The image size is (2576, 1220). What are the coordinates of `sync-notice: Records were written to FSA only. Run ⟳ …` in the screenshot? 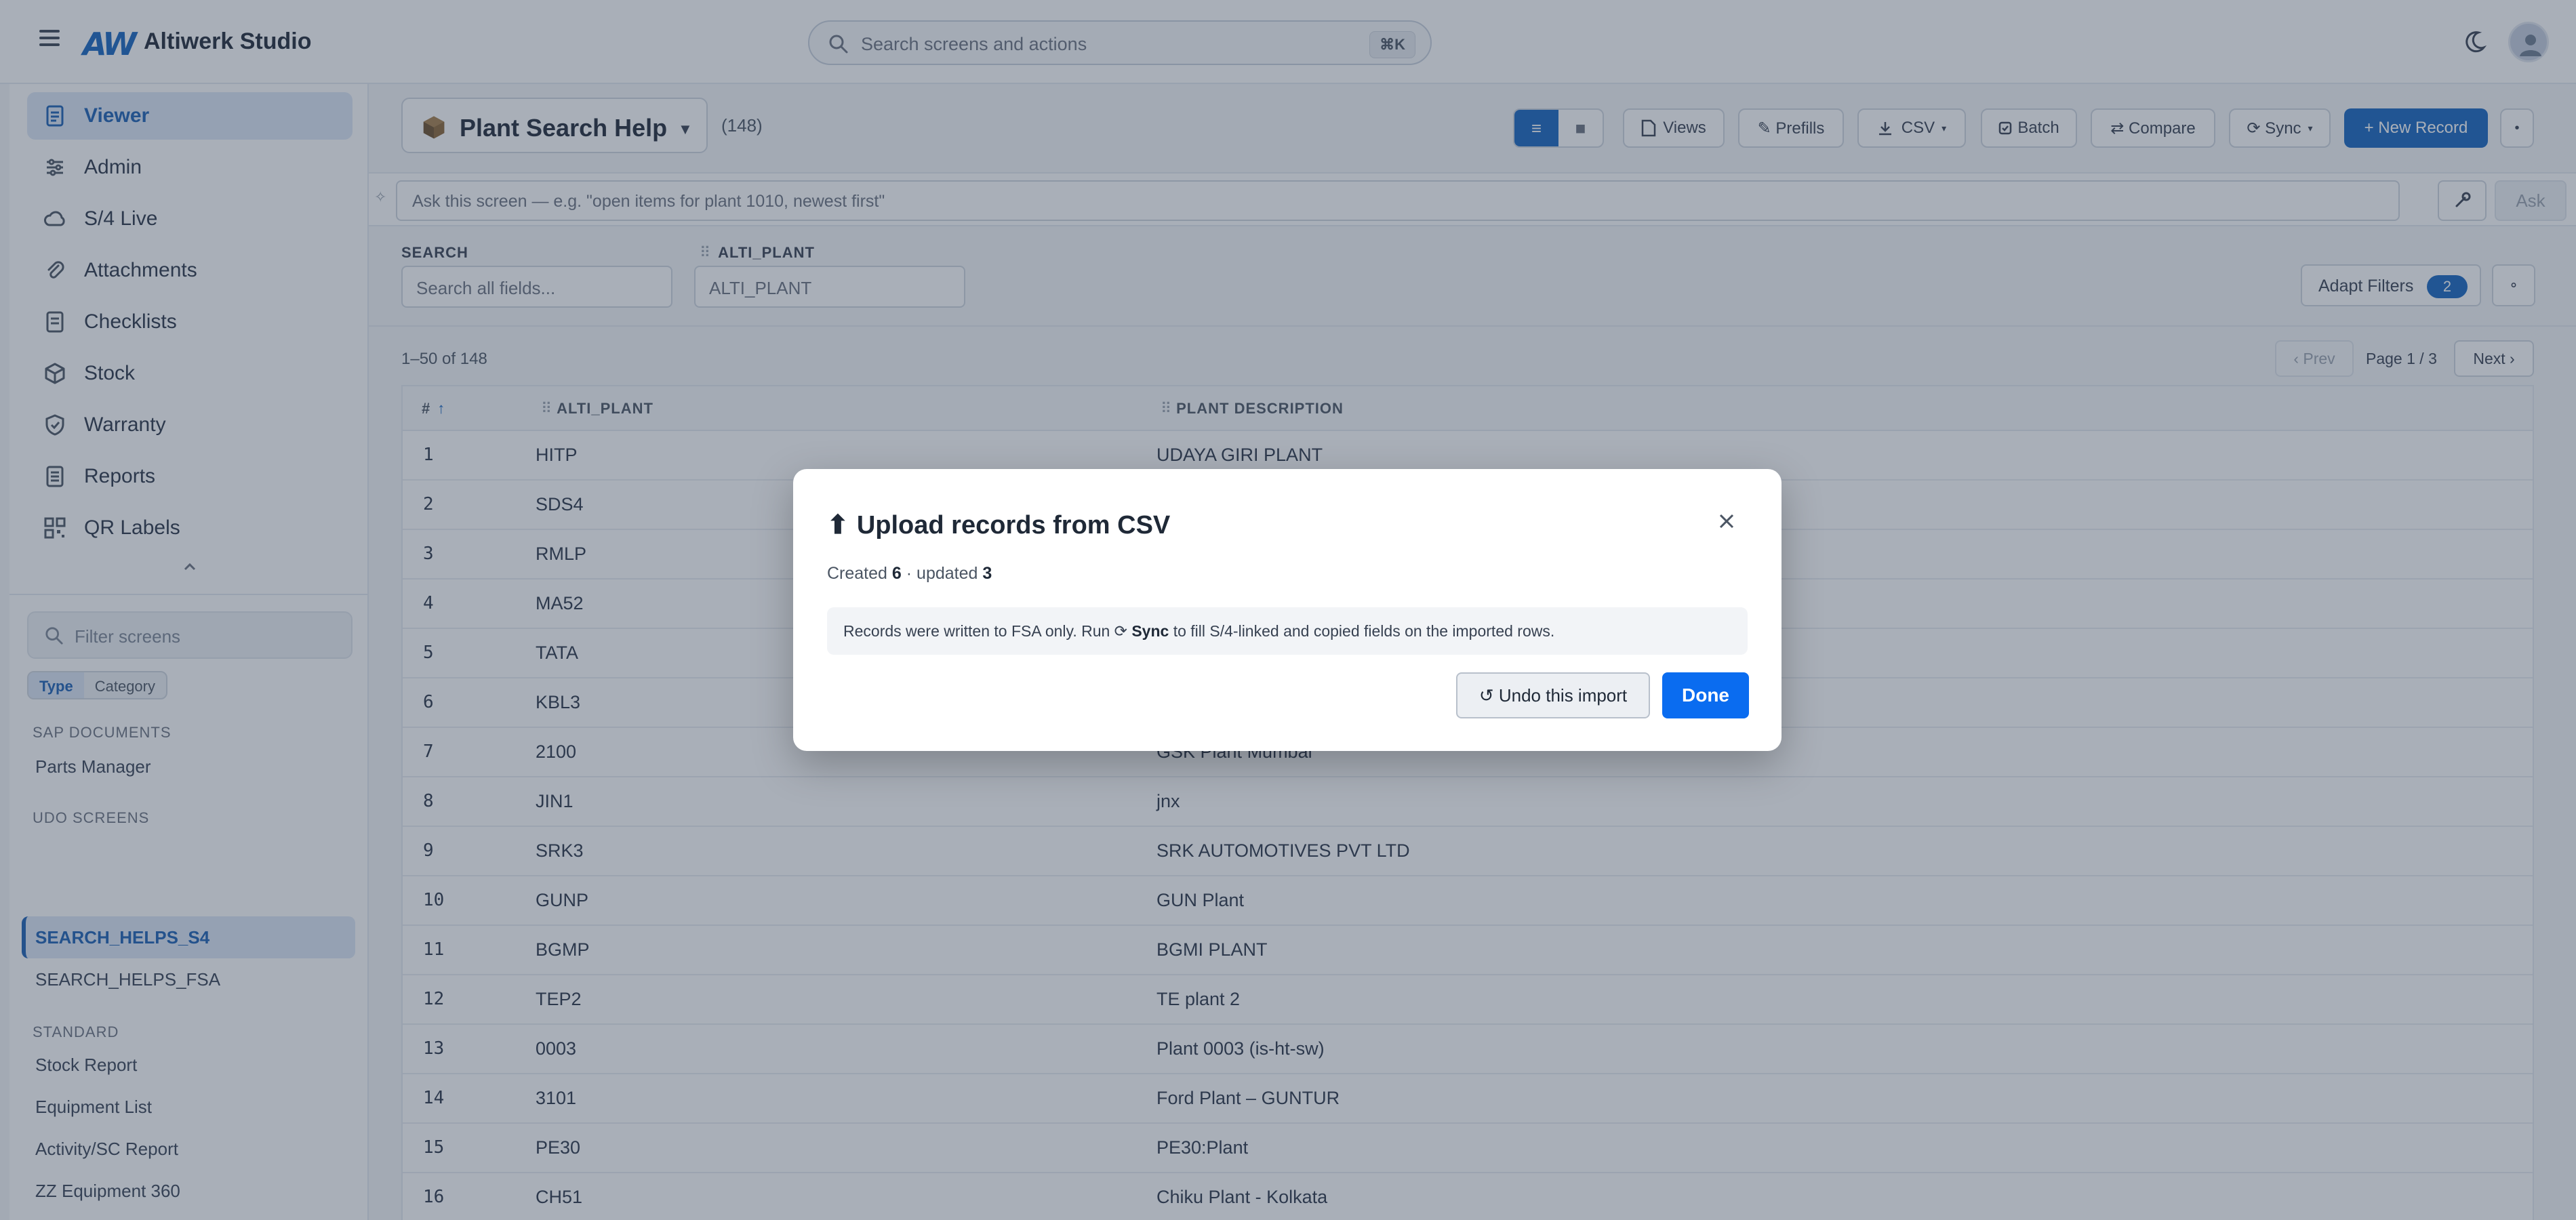 It's located at (1287, 631).